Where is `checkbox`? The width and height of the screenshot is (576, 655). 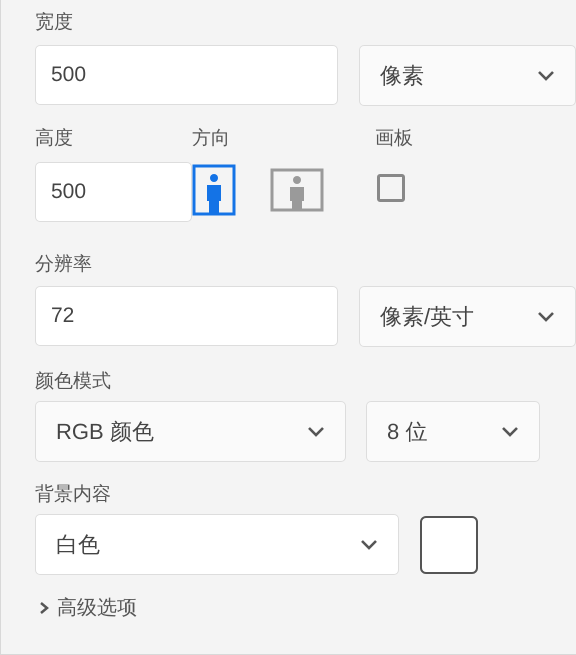
checkbox is located at coordinates (391, 188).